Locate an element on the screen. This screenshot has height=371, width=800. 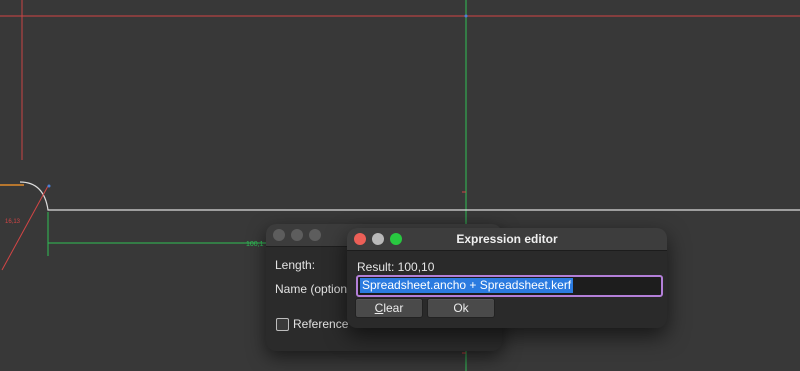
constraint-diagonal is located at coordinates (25, 228).